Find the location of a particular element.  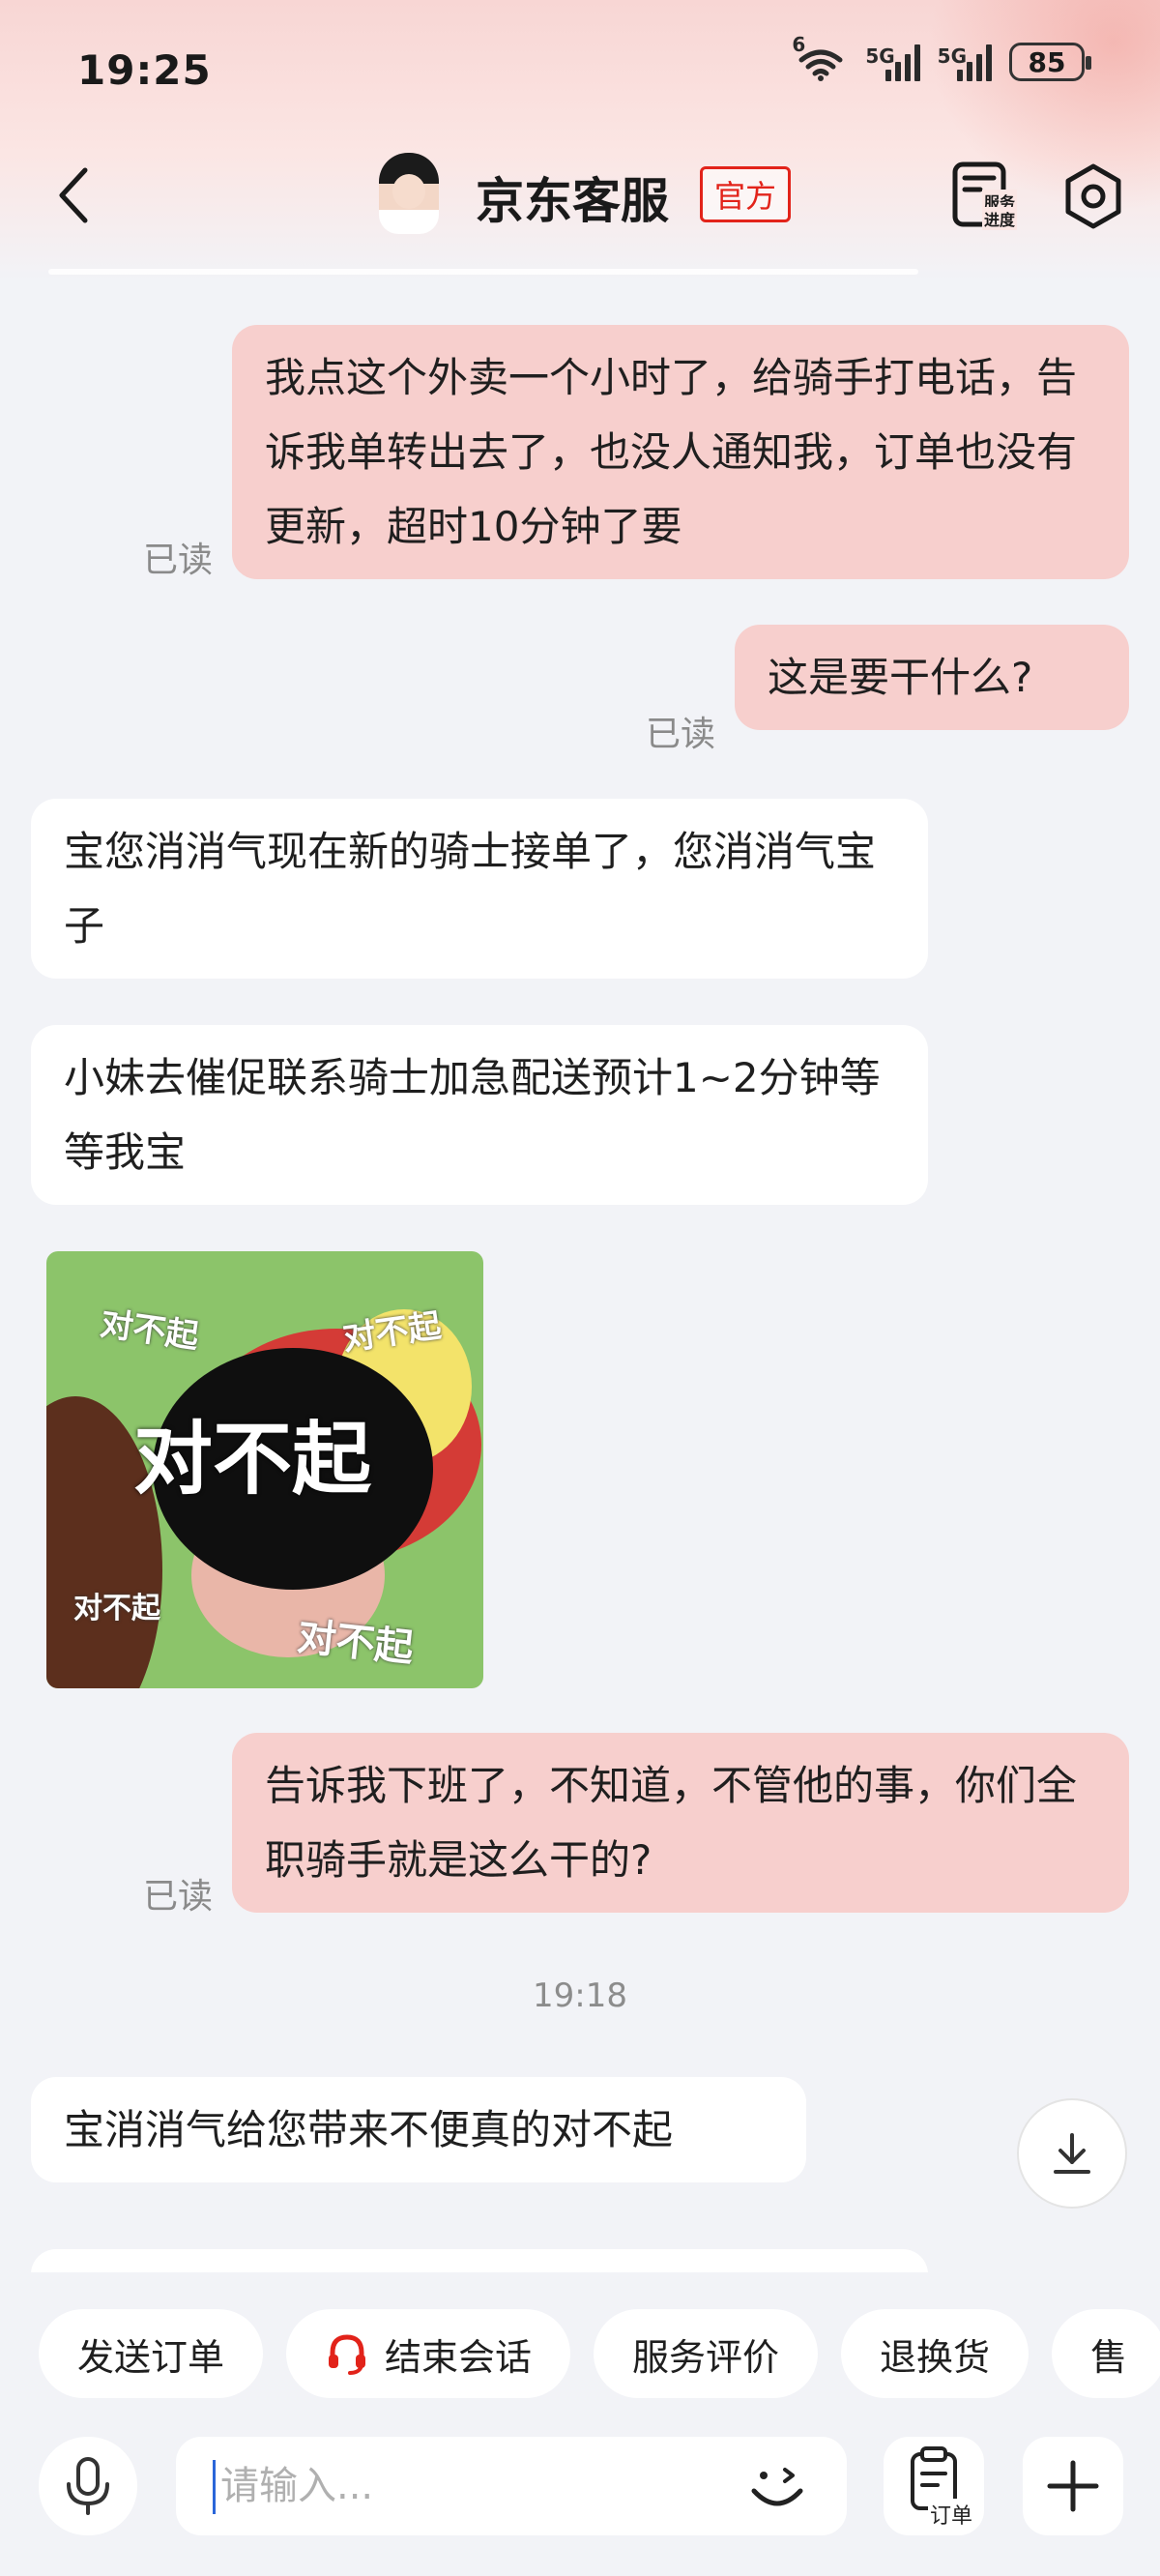

service-progress-label: 进度 is located at coordinates (1000, 218).